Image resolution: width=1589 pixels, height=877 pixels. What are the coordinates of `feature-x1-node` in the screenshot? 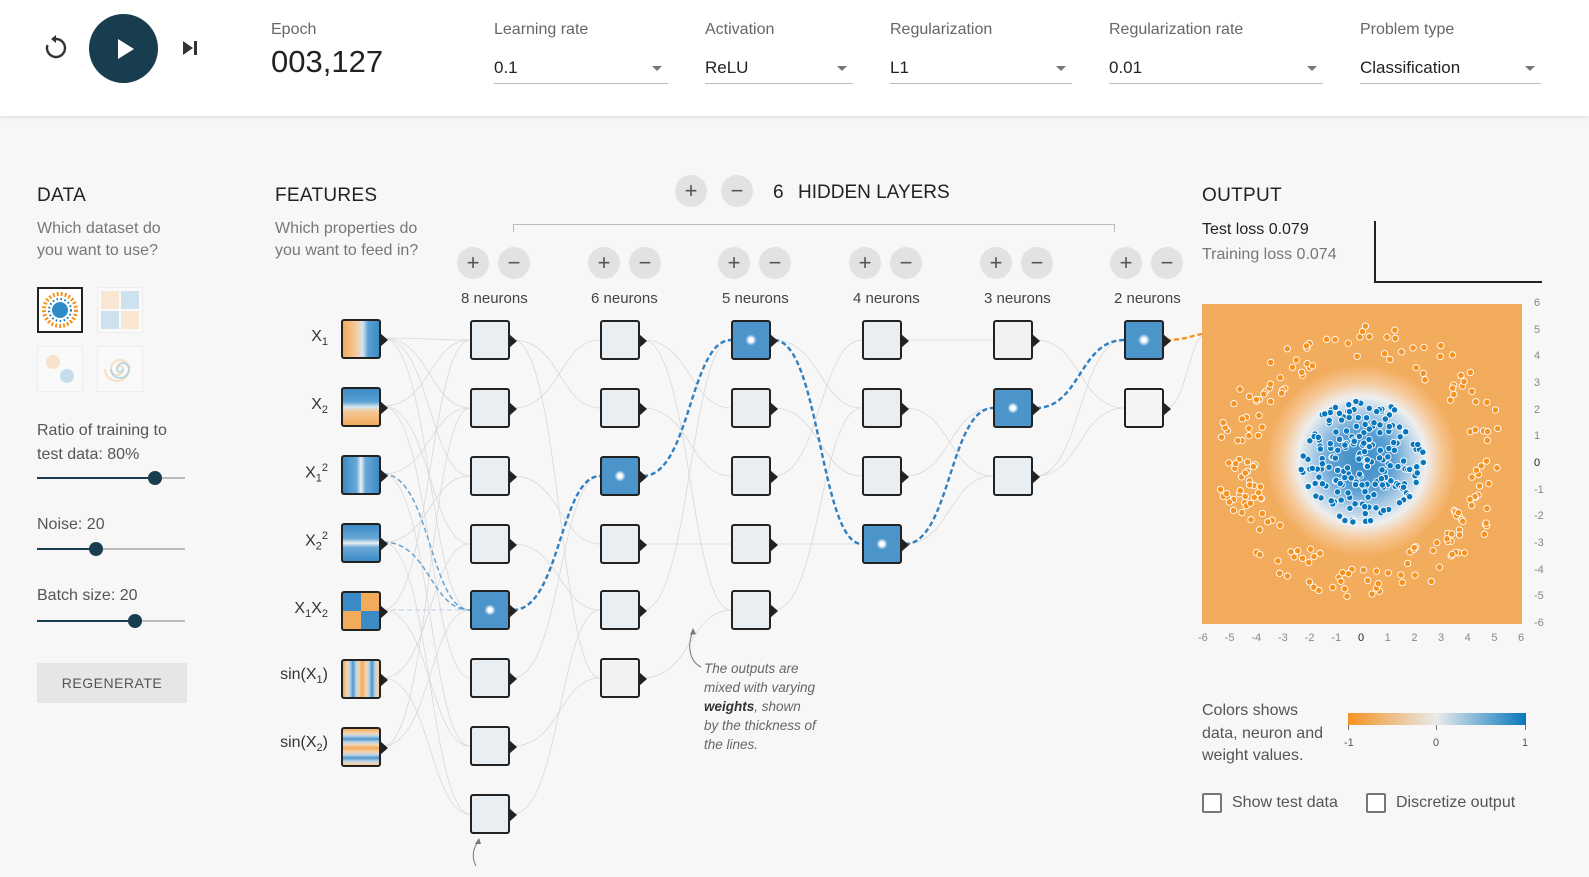 It's located at (364, 339).